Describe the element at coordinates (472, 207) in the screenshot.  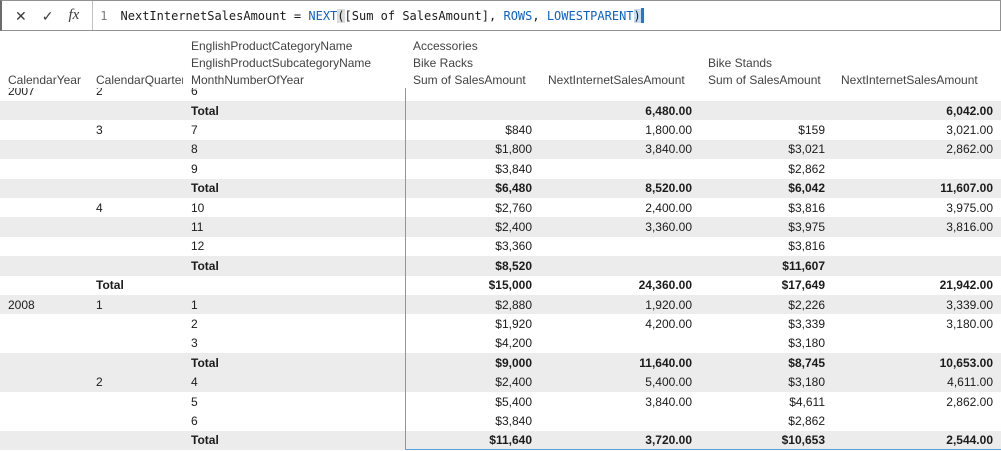
I see `cell-sum-sales-bike-racks: $2,760` at that location.